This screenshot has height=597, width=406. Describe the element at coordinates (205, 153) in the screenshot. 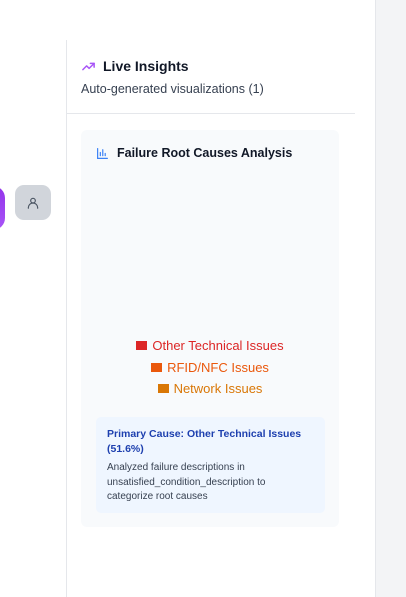

I see `chart-title: Failure Root Causes Analysis` at that location.